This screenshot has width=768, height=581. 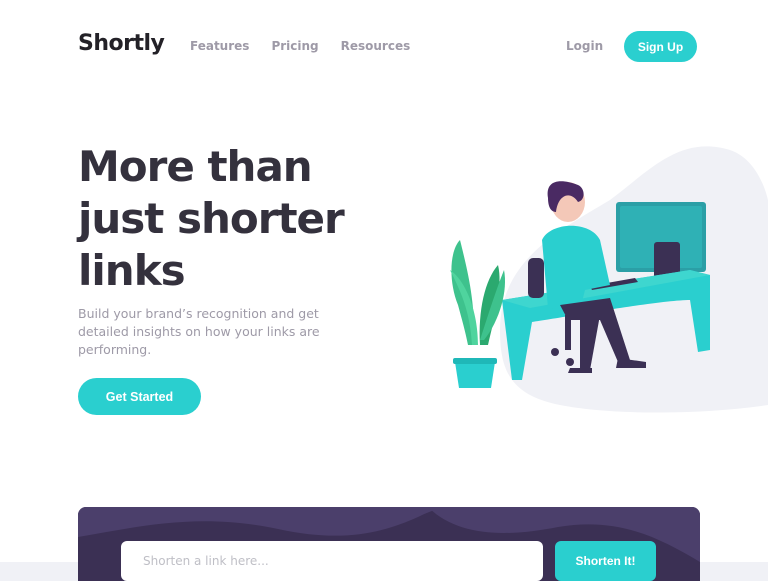 I want to click on hero-title: More than just shorter links, so click(x=228, y=219).